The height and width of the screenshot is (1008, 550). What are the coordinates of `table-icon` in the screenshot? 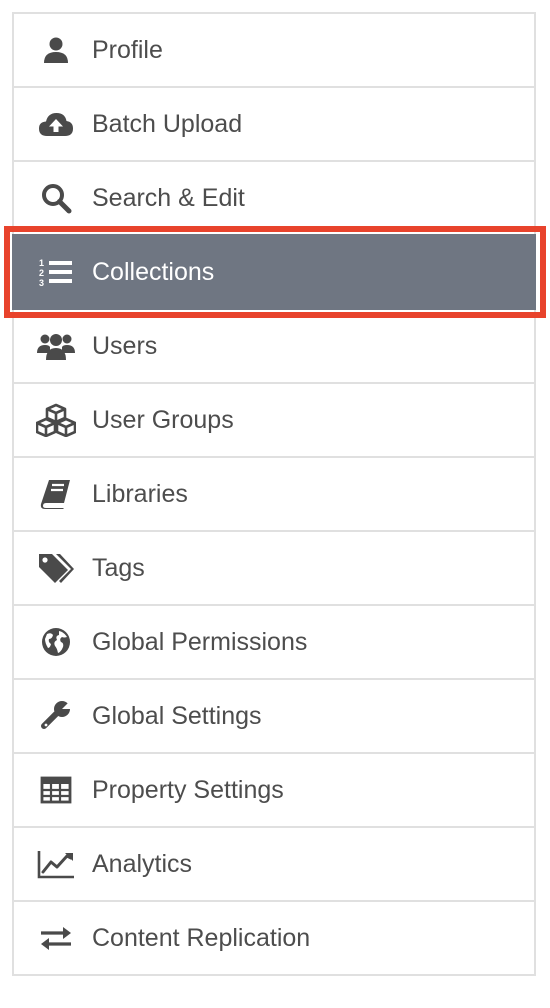 It's located at (56, 790).